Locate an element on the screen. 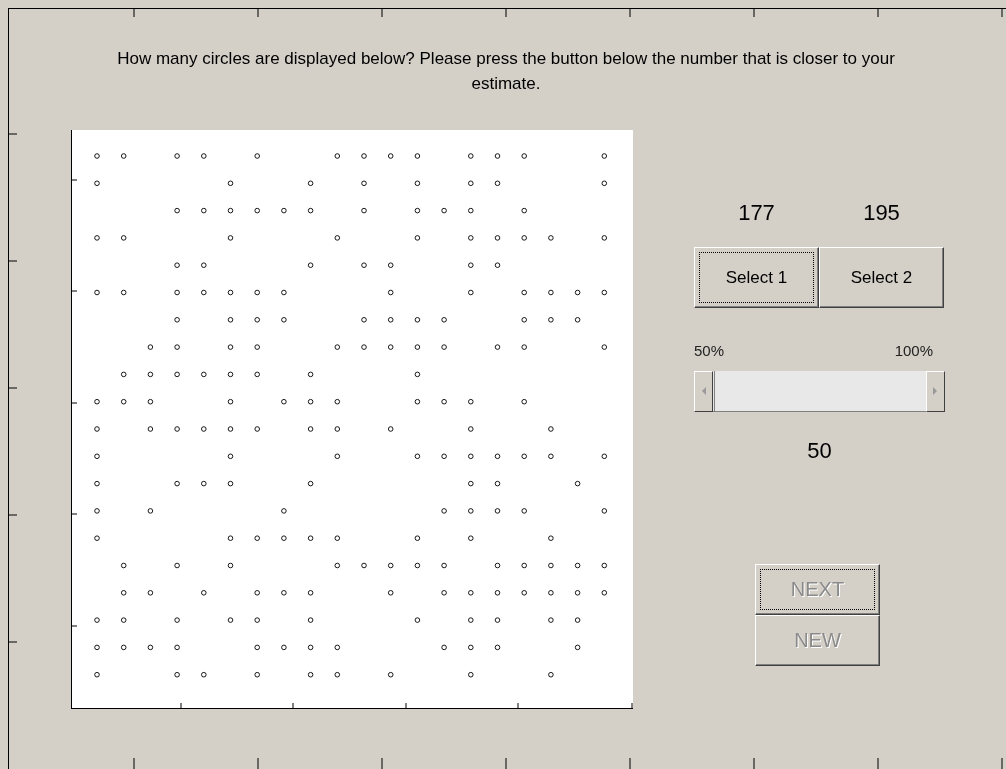  number-label: 195 is located at coordinates (881, 213).